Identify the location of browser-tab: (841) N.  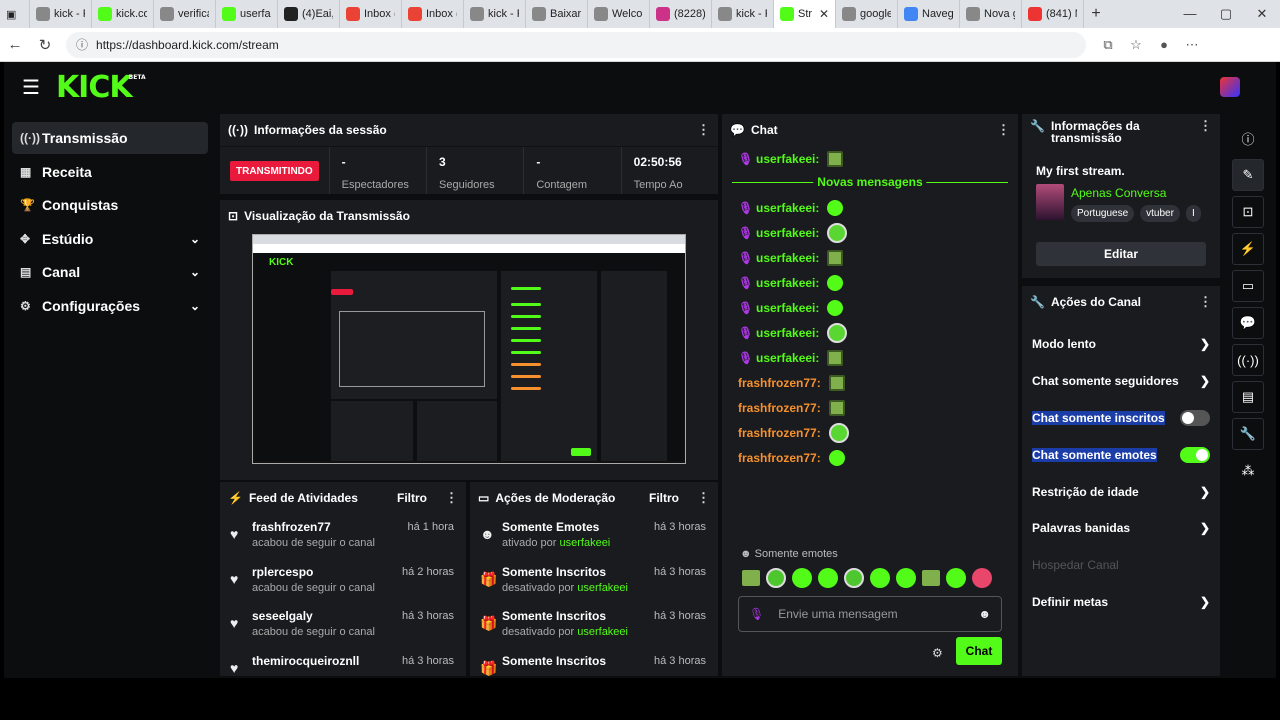
(1053, 14).